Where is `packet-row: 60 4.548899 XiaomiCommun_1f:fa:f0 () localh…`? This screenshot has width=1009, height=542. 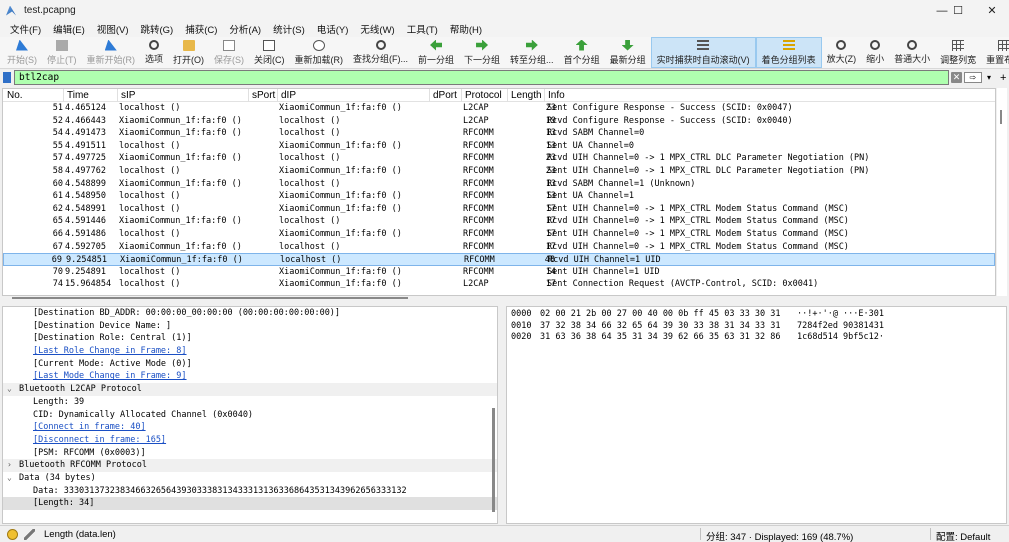 packet-row: 60 4.548899 XiaomiCommun_1f:fa:f0 () localh… is located at coordinates (499, 184).